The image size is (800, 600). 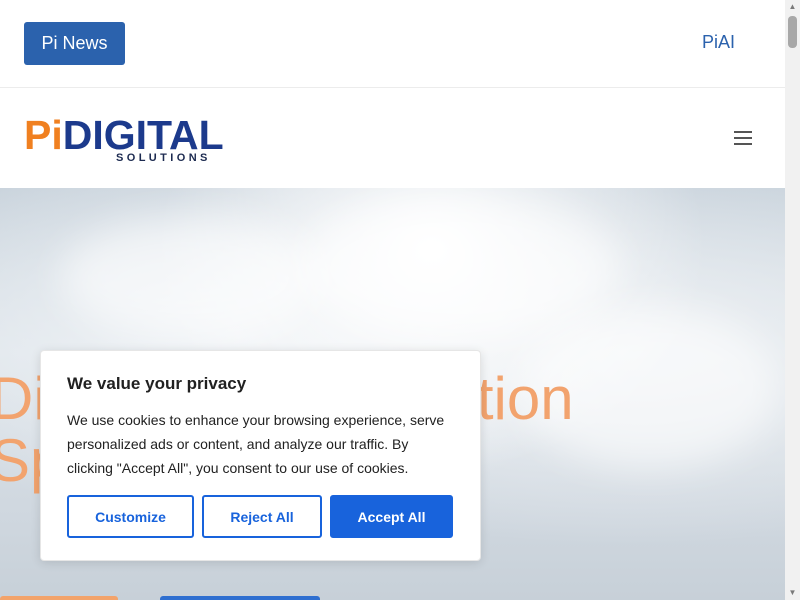 I want to click on piai-link: PiAI, so click(x=718, y=42).